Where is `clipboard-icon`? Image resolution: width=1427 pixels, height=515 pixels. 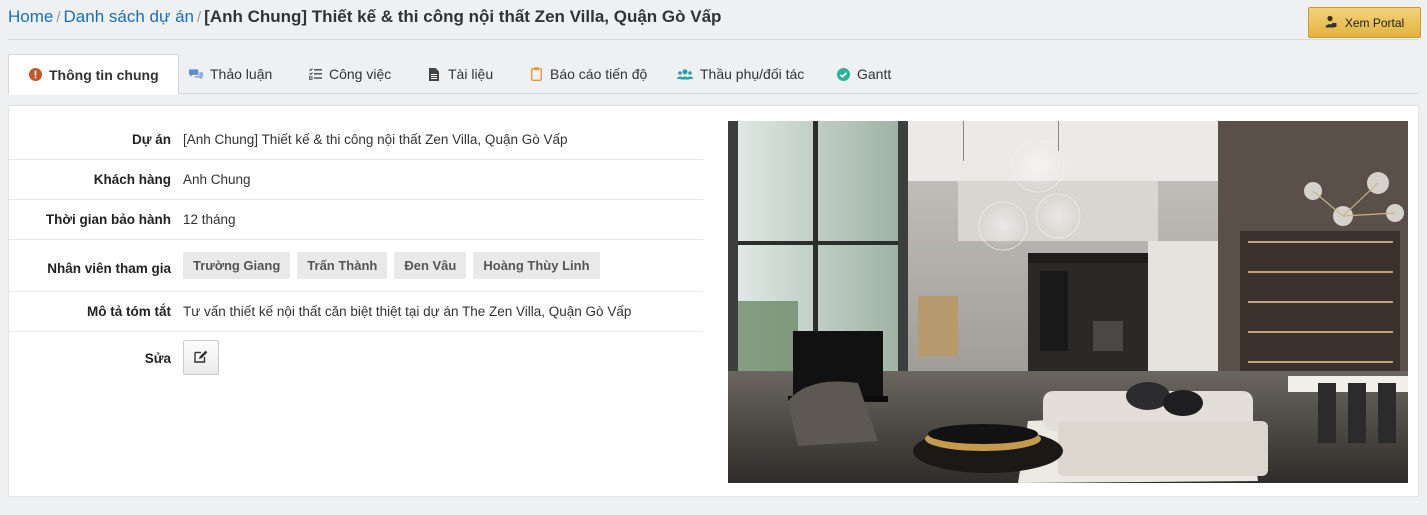
clipboard-icon is located at coordinates (536, 74).